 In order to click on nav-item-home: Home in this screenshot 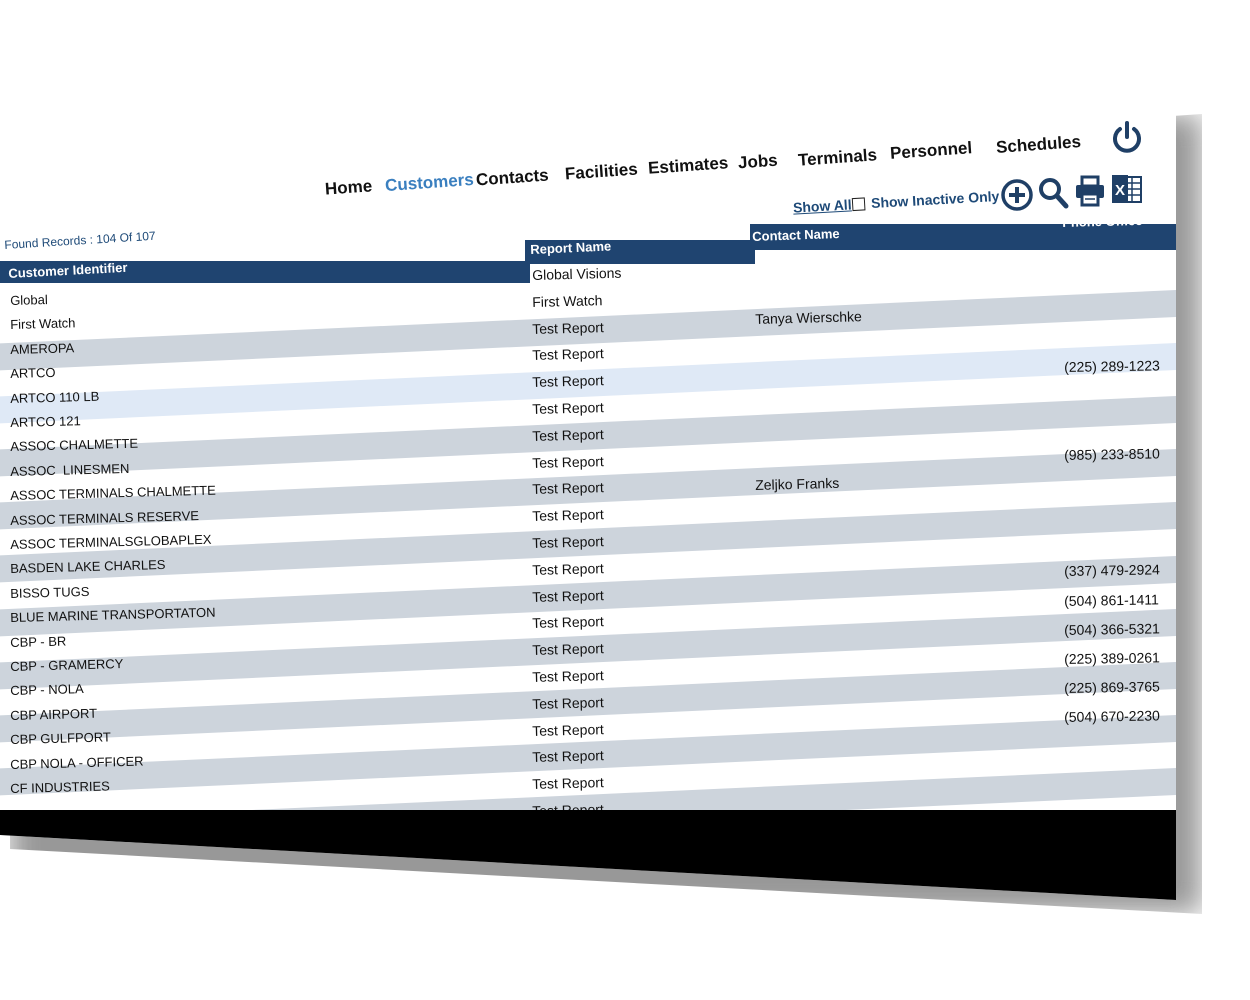, I will do `click(348, 187)`.